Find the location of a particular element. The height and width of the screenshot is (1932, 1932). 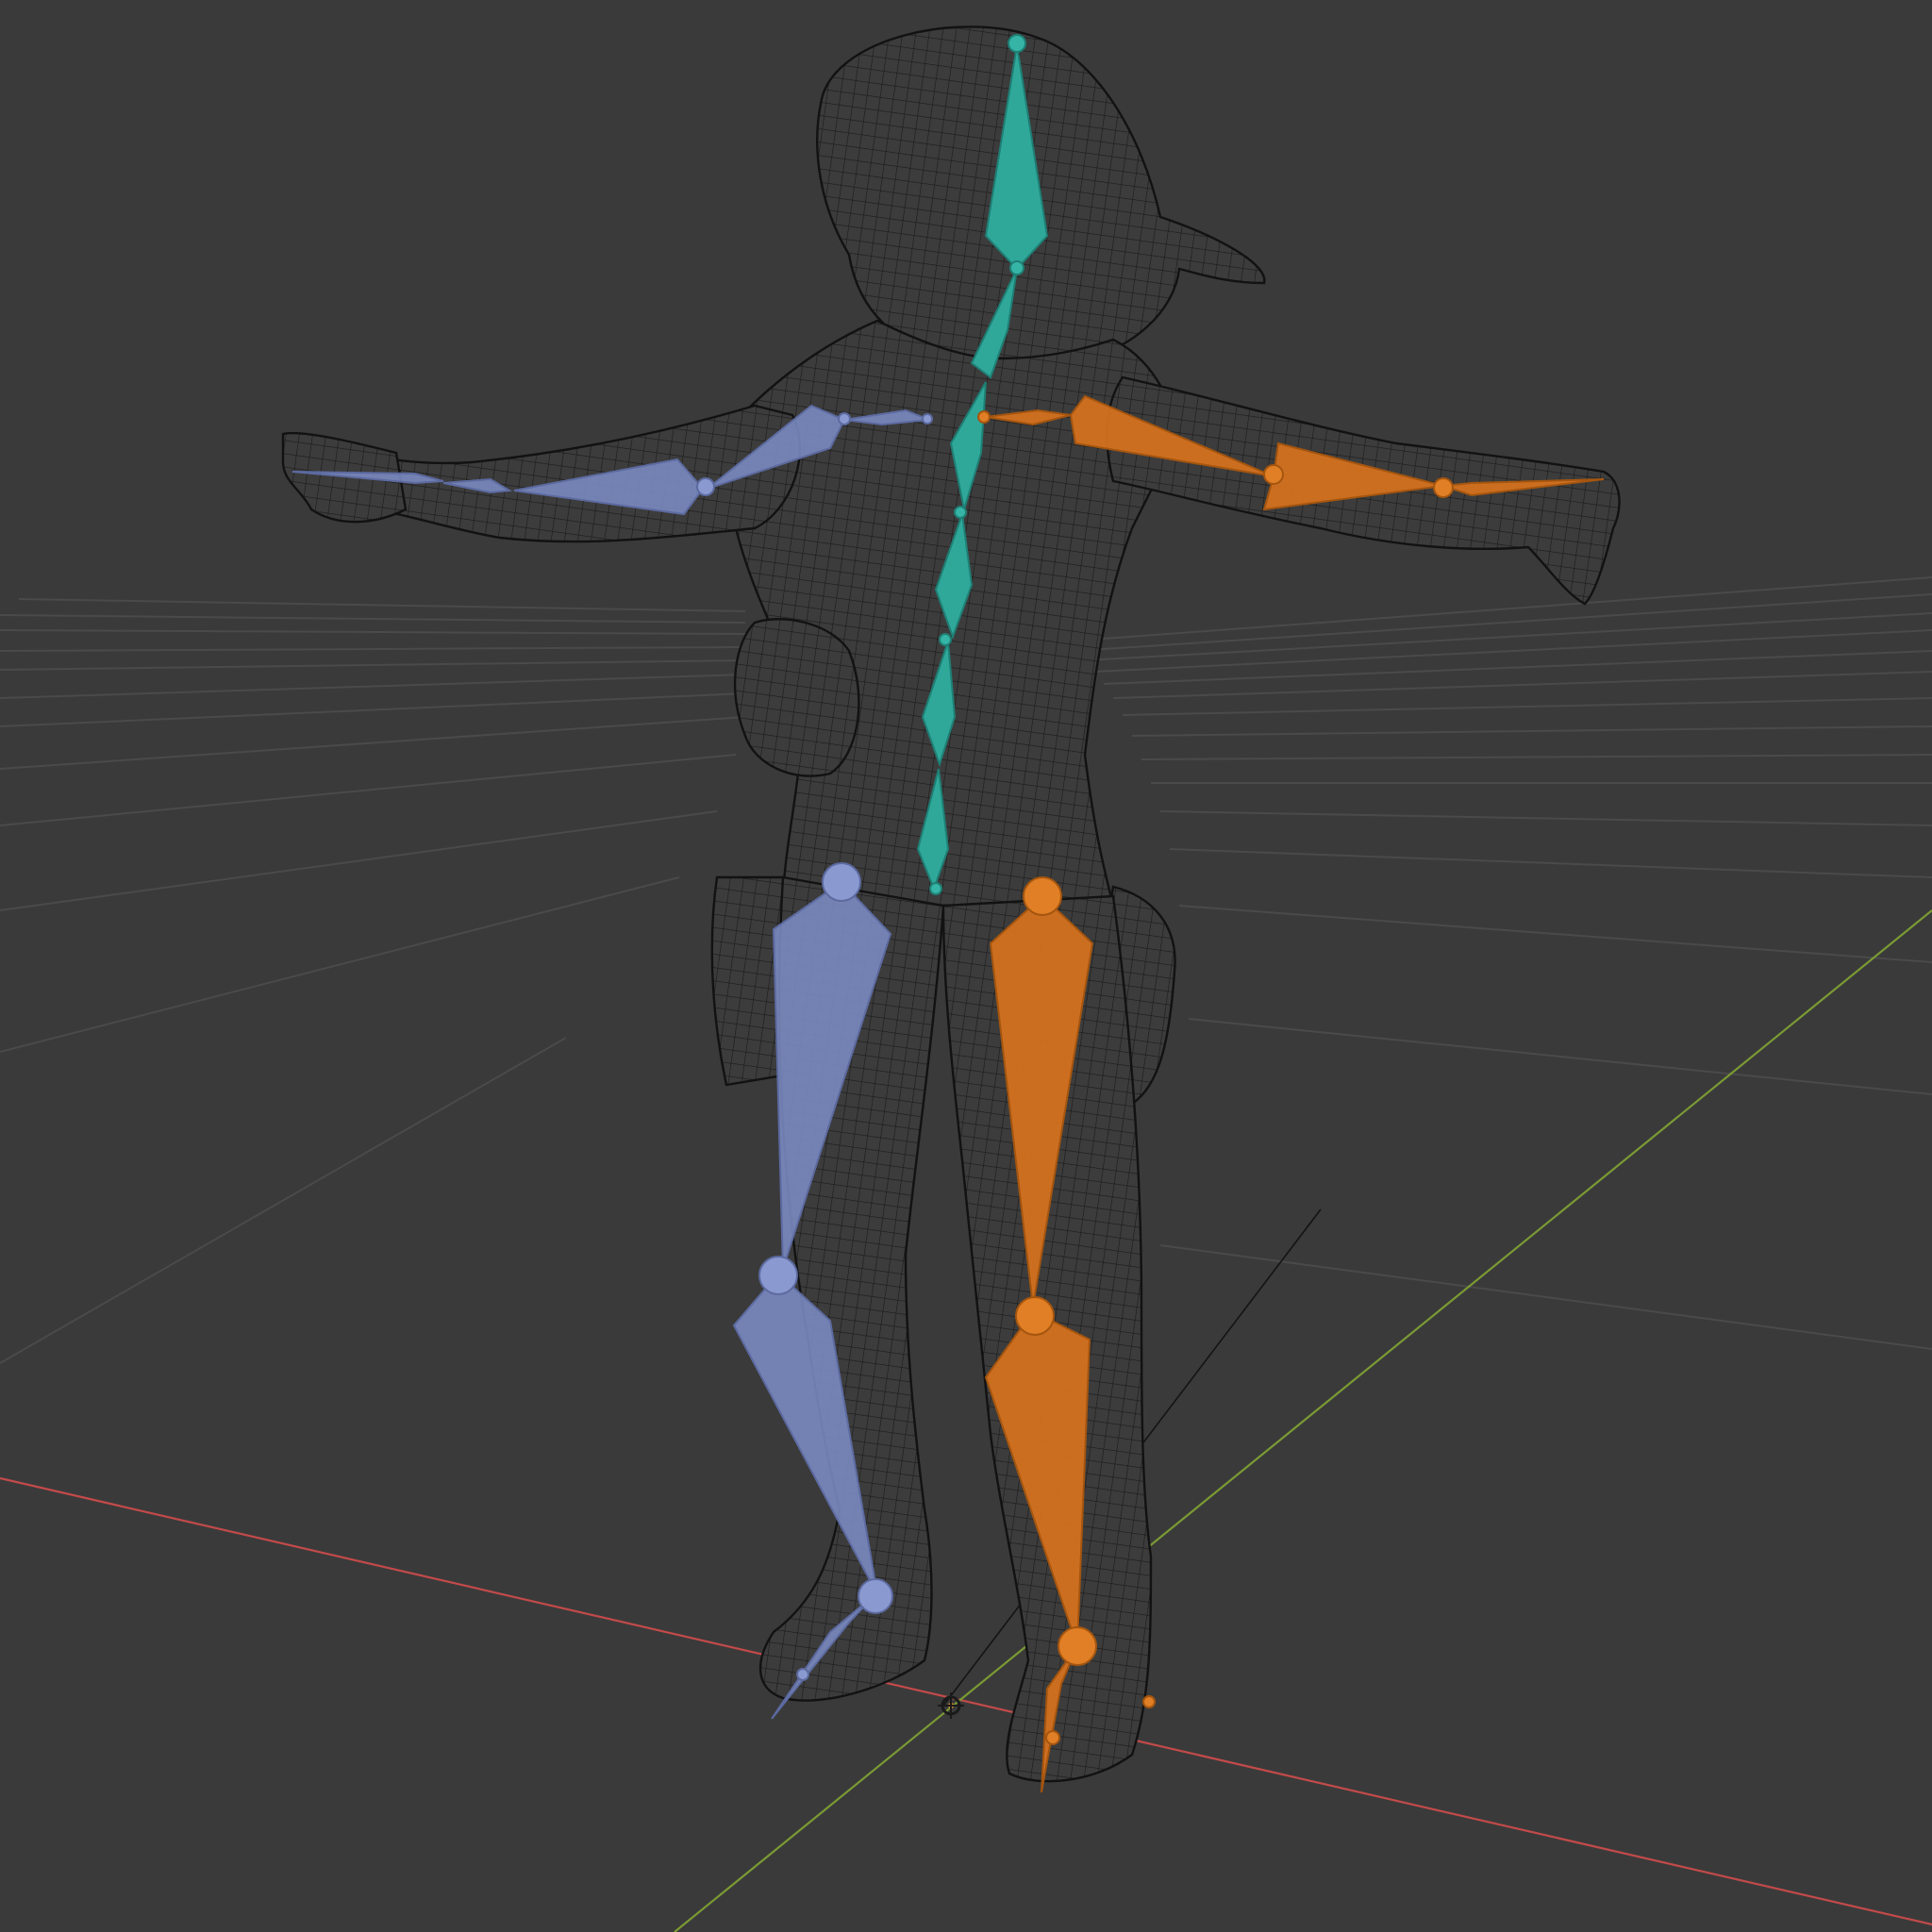

joint-ankle-left is located at coordinates (876, 1596).